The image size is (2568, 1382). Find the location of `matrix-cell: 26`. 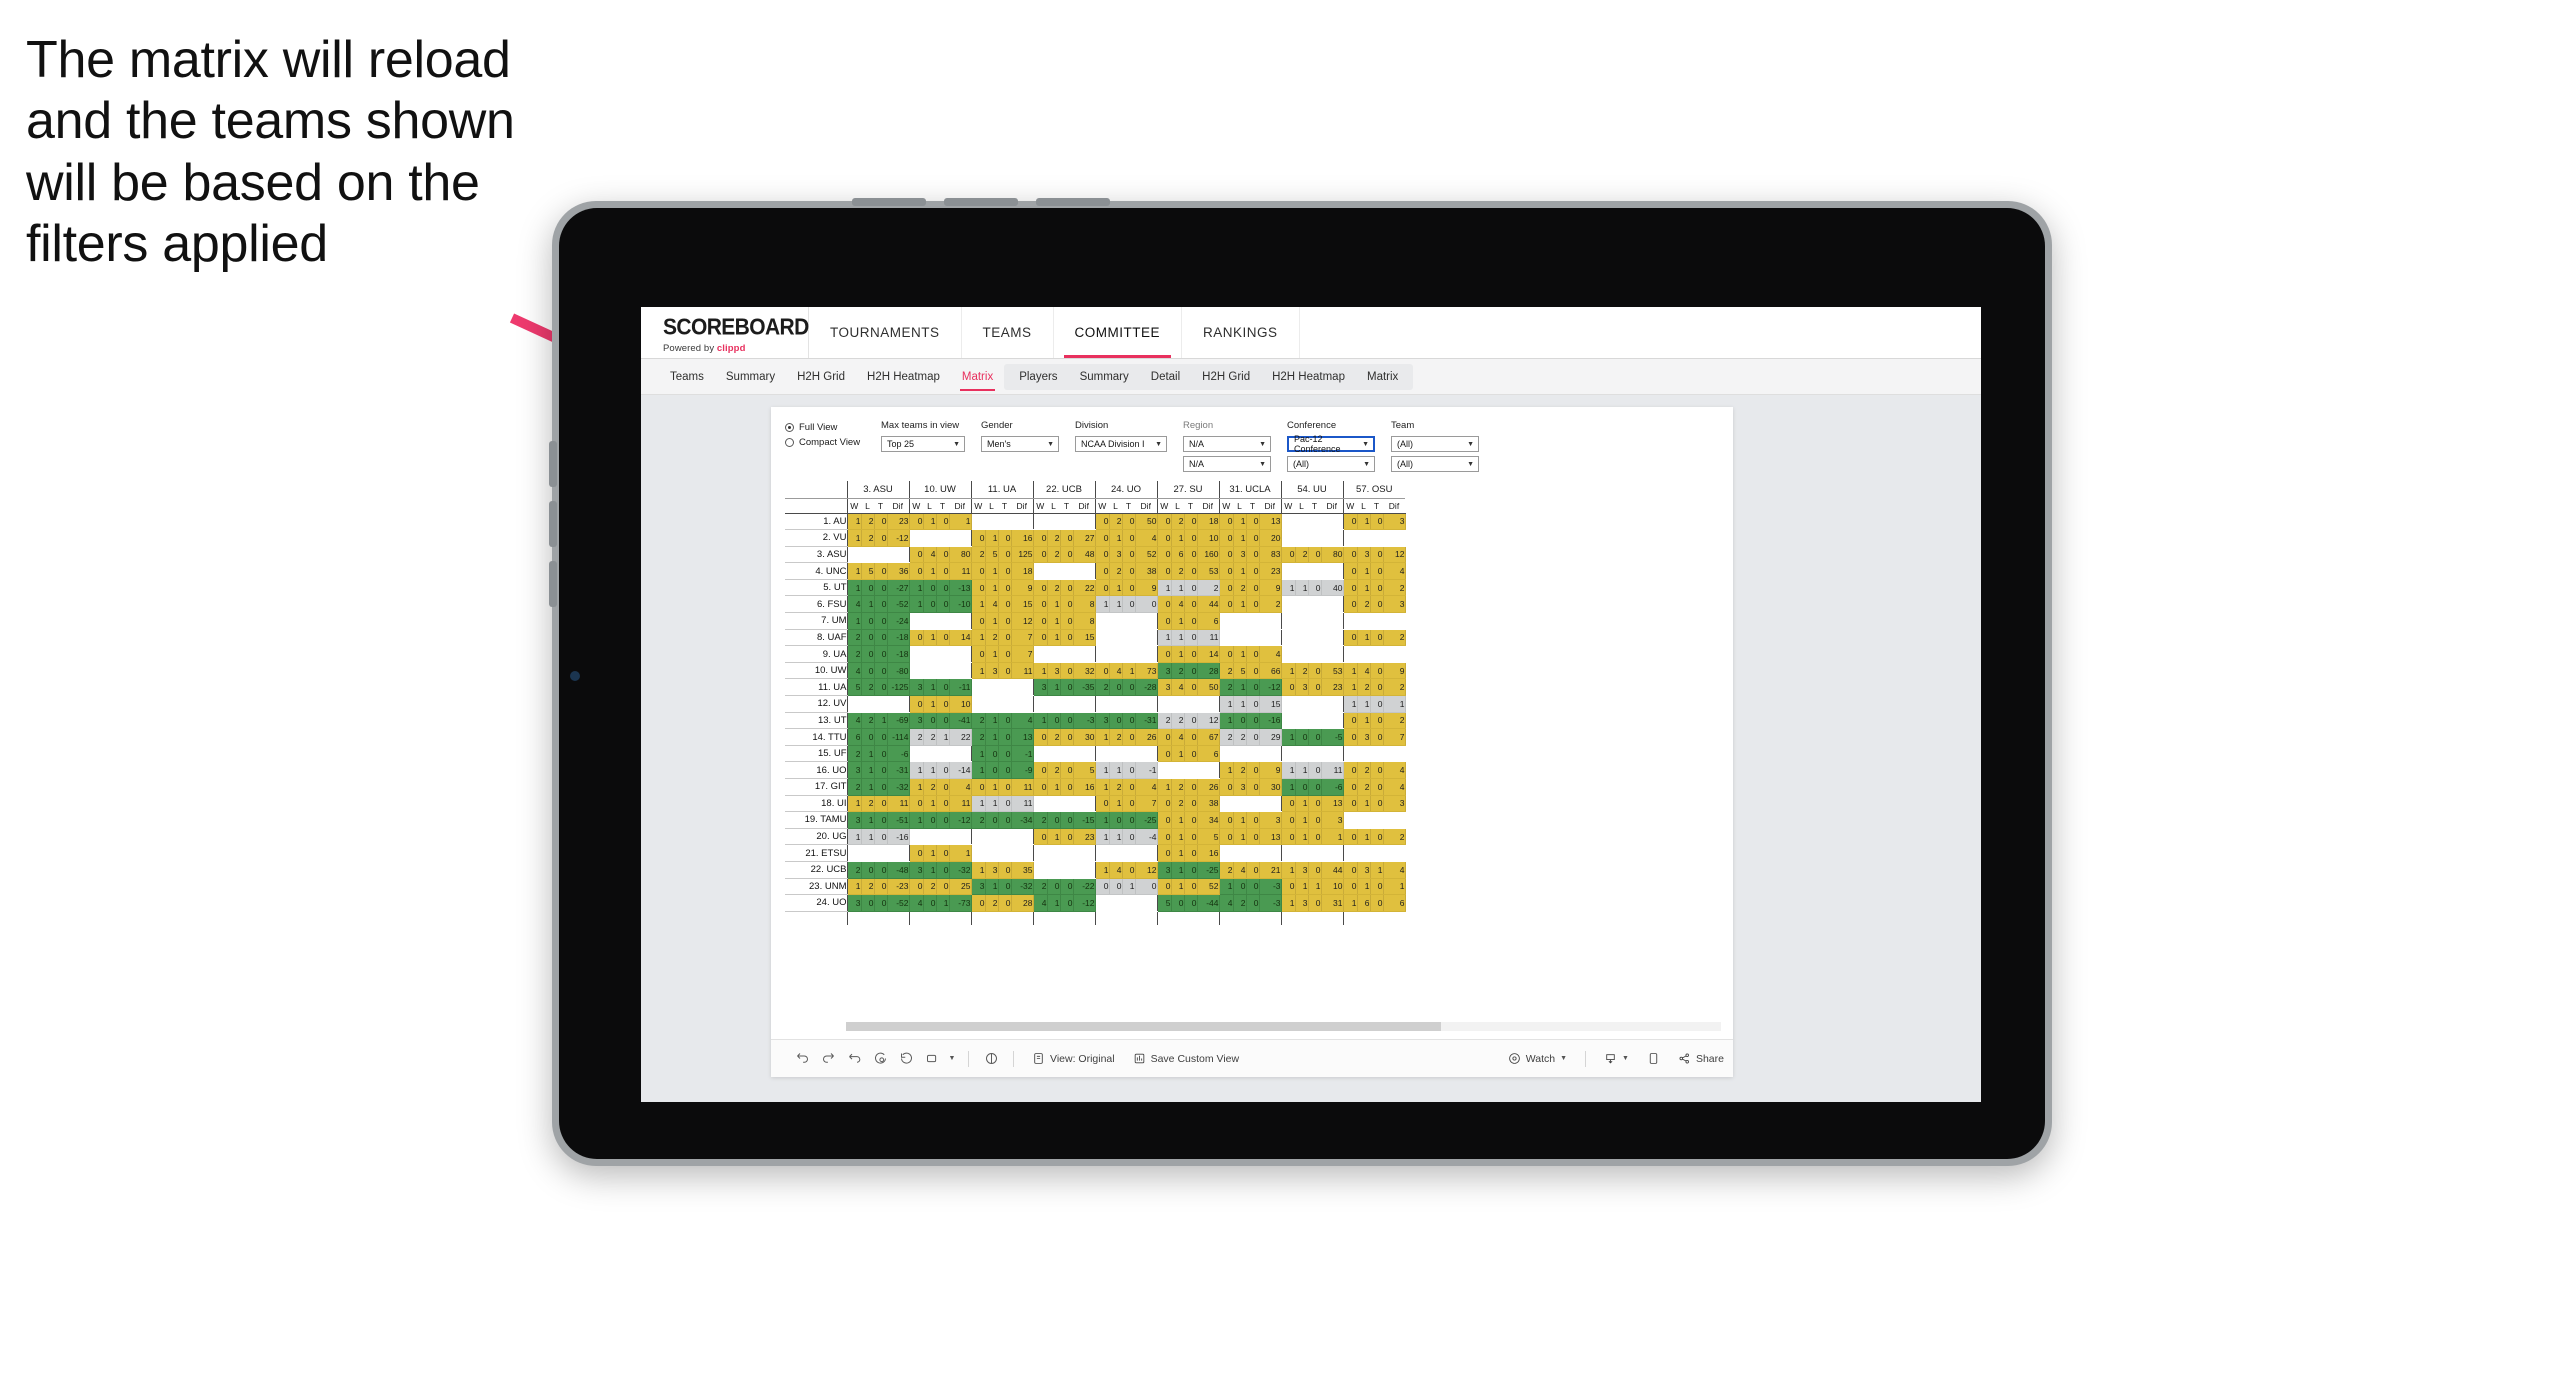

matrix-cell: 26 is located at coordinates (1146, 737).